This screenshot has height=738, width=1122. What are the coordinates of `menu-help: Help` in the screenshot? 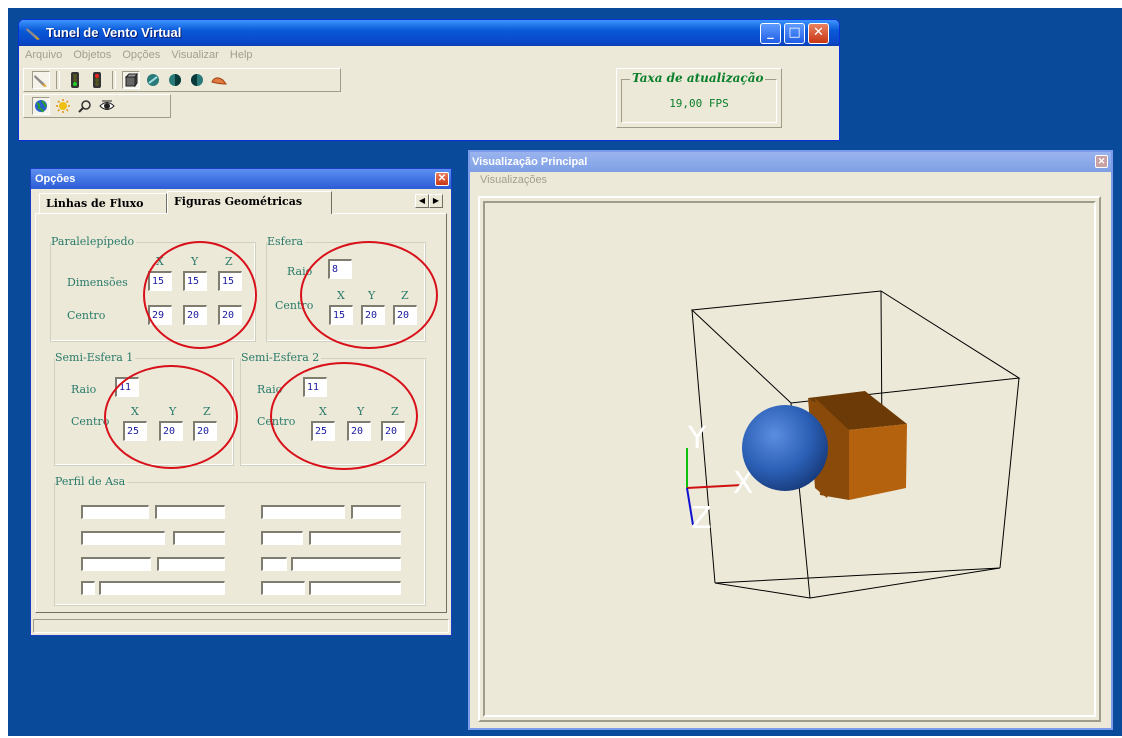 It's located at (241, 55).